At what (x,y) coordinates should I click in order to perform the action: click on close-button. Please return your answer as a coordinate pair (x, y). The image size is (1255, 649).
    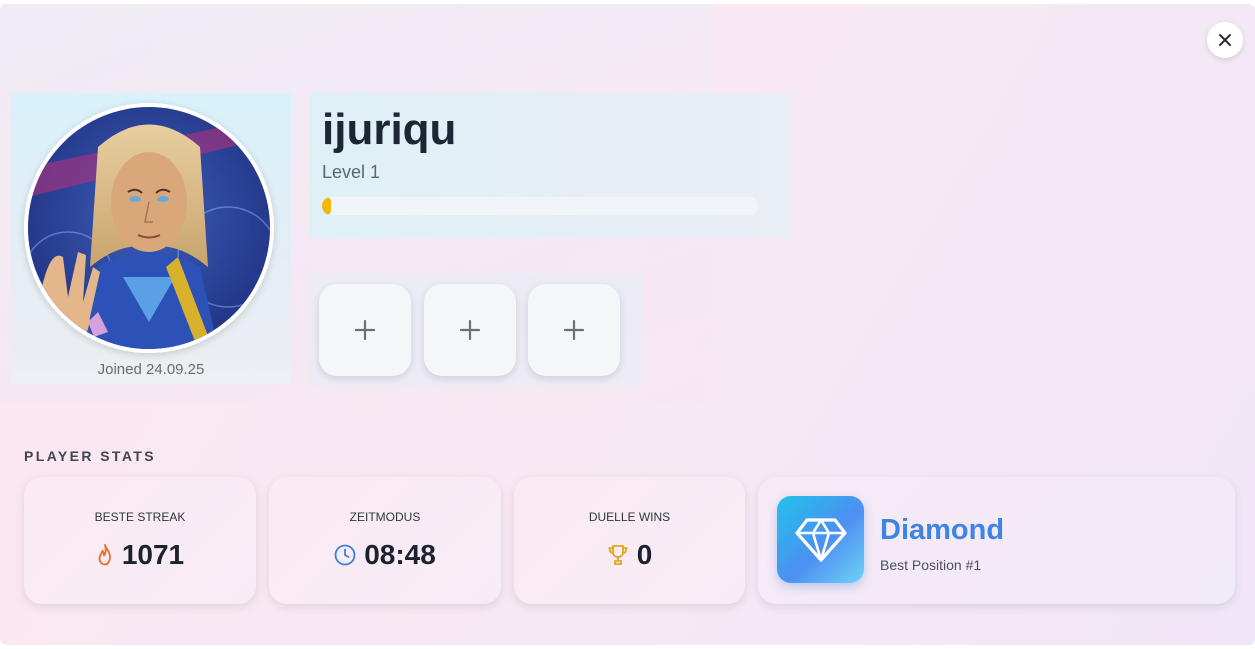
    Looking at the image, I should click on (1225, 40).